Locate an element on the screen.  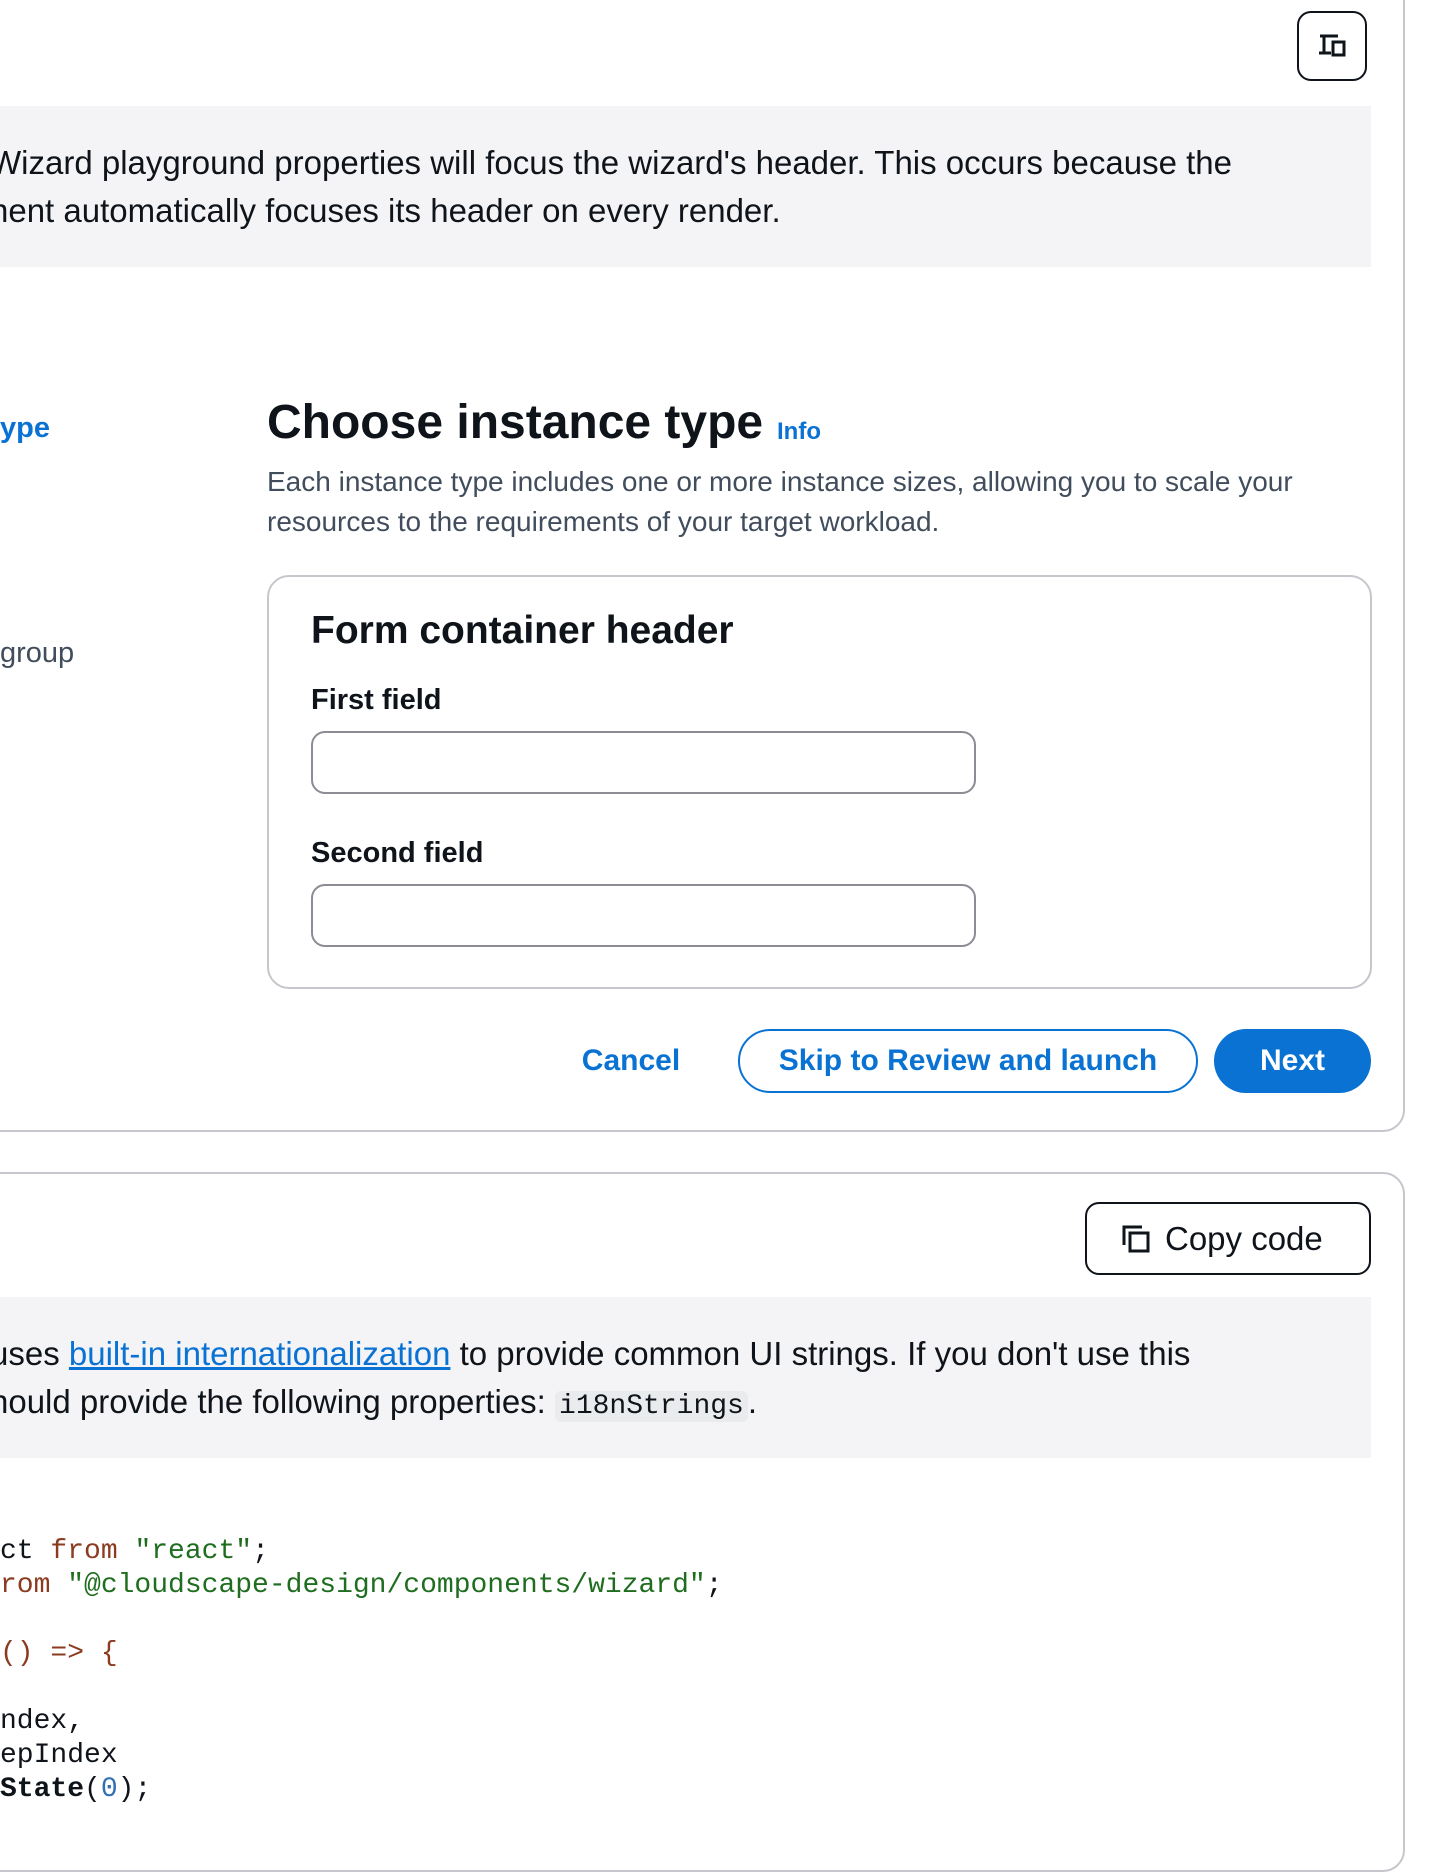
info-link: Info is located at coordinates (799, 432).